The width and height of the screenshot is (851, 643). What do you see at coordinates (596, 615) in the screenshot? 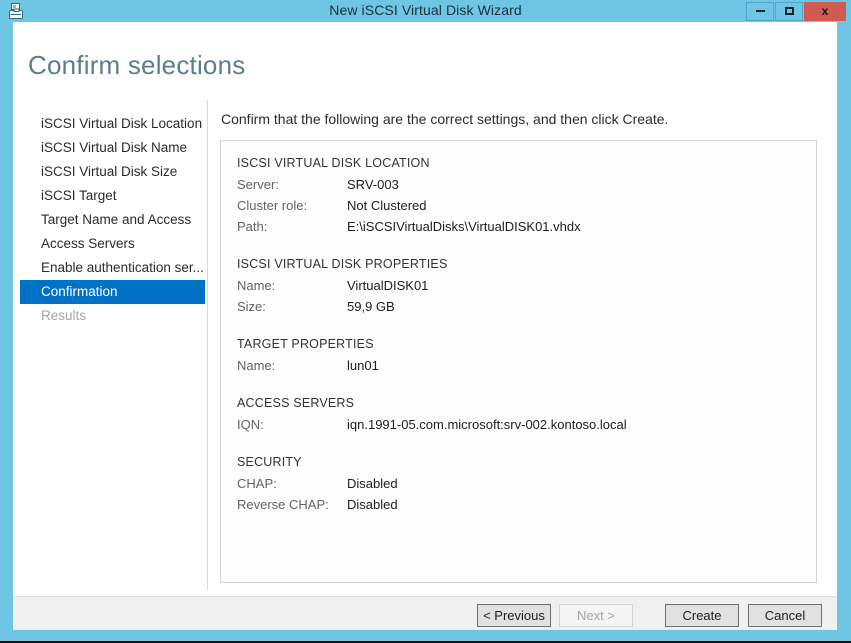
I see `next-button: Next >` at bounding box center [596, 615].